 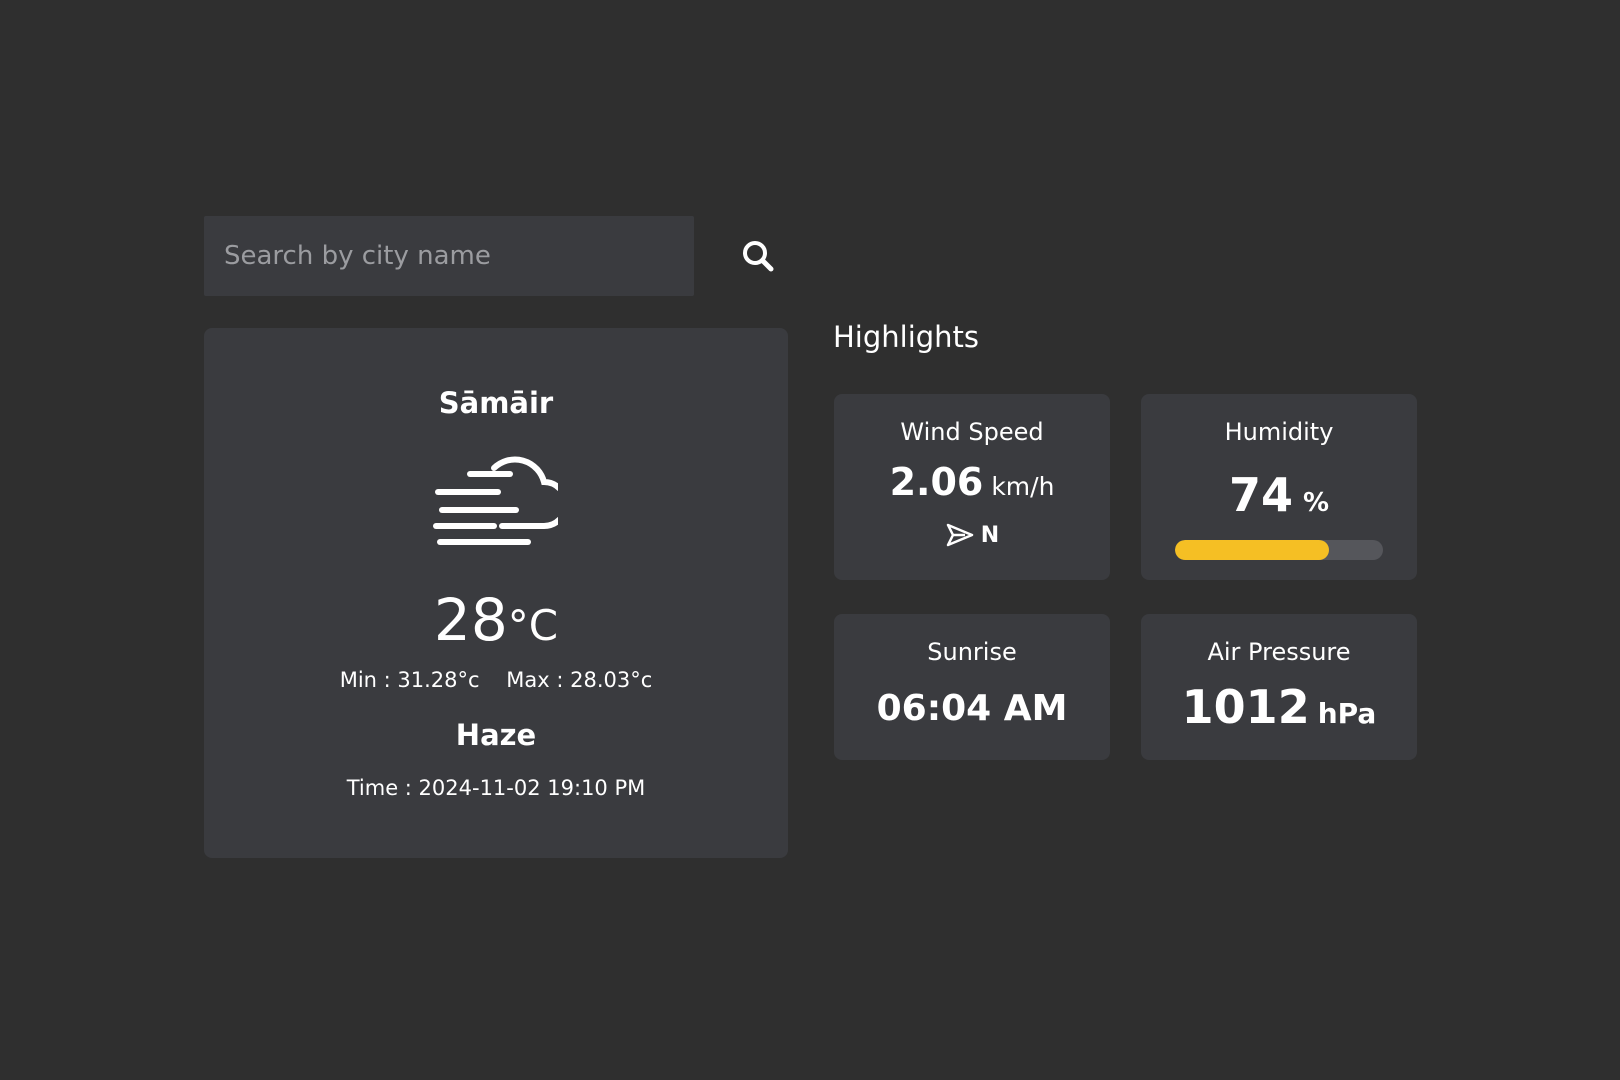 I want to click on weather-condition: Haze, so click(x=496, y=735).